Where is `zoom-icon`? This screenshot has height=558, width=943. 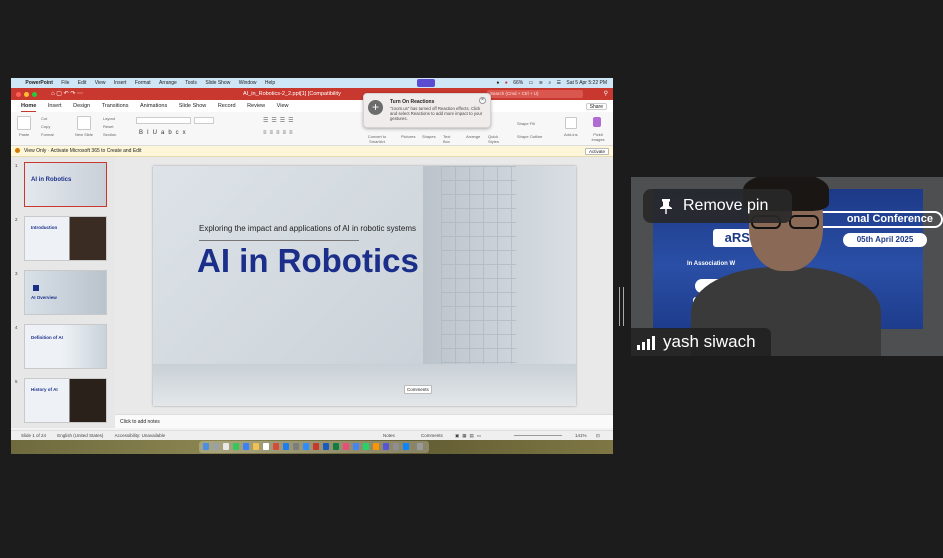 zoom-icon is located at coordinates (306, 446).